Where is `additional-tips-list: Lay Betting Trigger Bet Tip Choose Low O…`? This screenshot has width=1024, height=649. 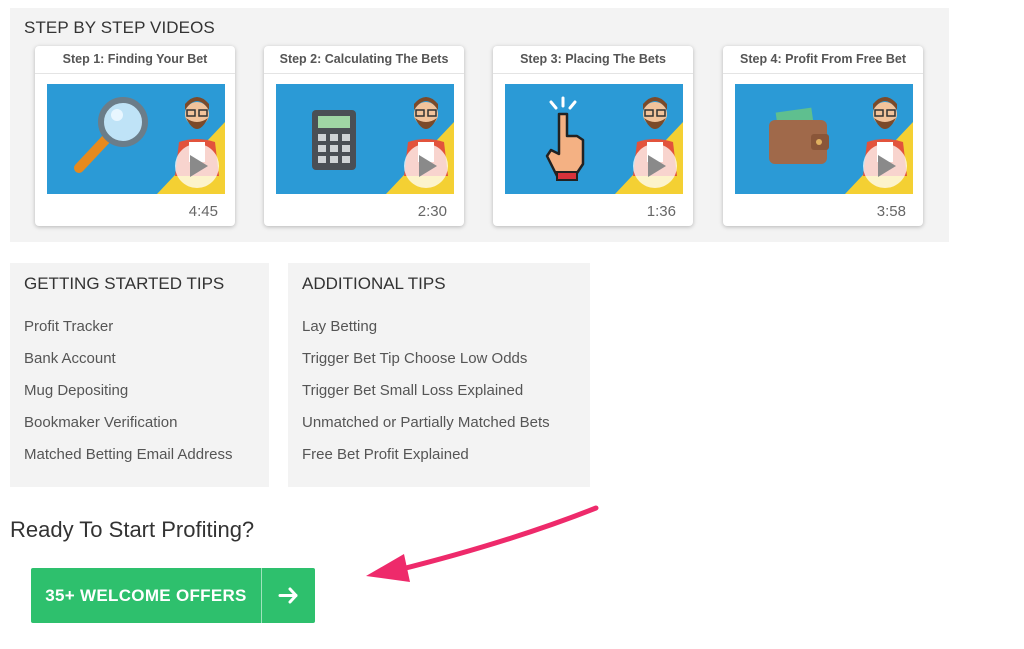 additional-tips-list: Lay Betting Trigger Bet Tip Choose Low O… is located at coordinates (426, 398).